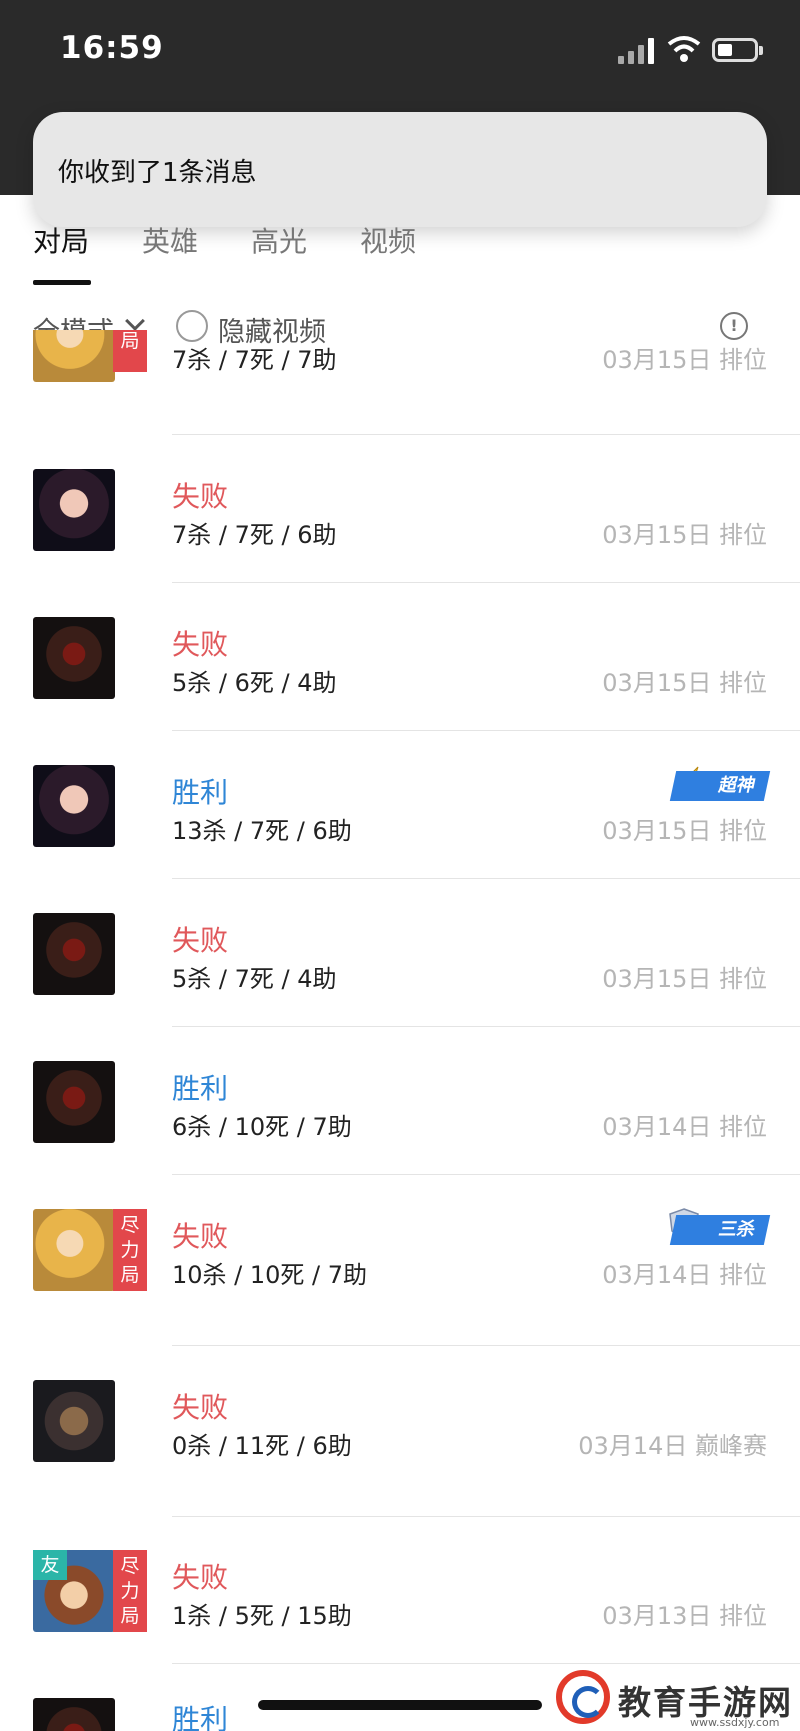 Image resolution: width=800 pixels, height=1731 pixels. What do you see at coordinates (61, 240) in the screenshot?
I see `tab-matches: 对局` at bounding box center [61, 240].